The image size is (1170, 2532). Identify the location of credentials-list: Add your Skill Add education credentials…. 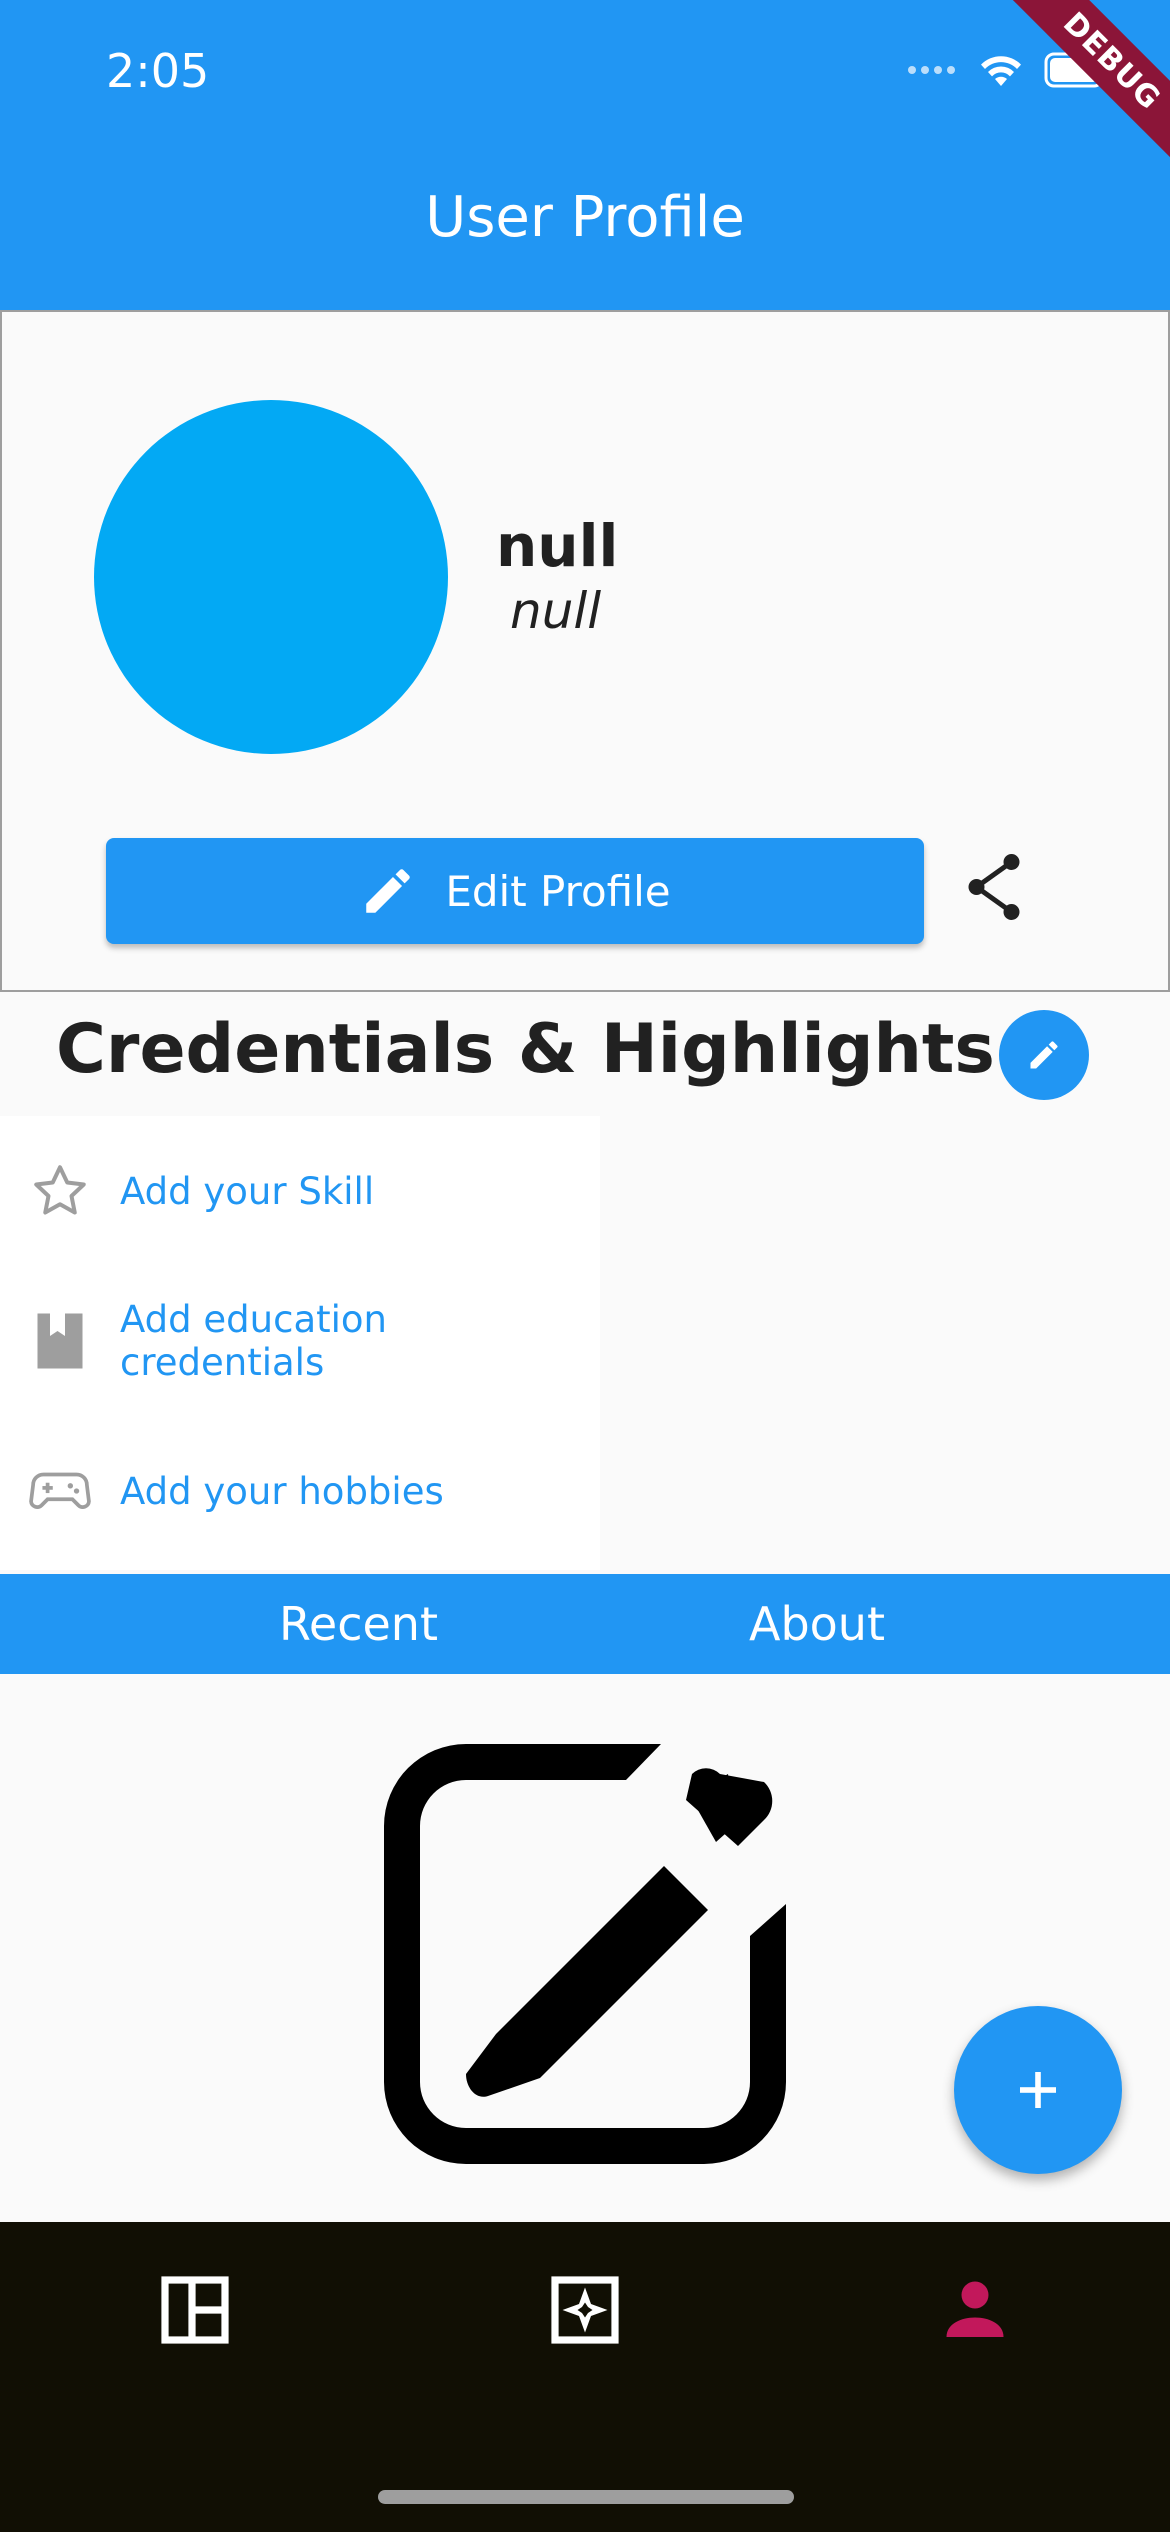
(300, 1343).